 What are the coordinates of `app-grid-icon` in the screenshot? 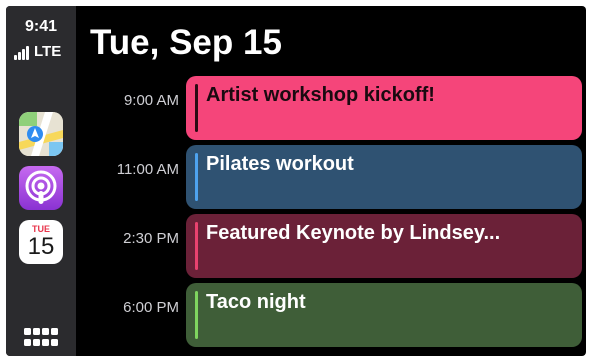 It's located at (41, 338).